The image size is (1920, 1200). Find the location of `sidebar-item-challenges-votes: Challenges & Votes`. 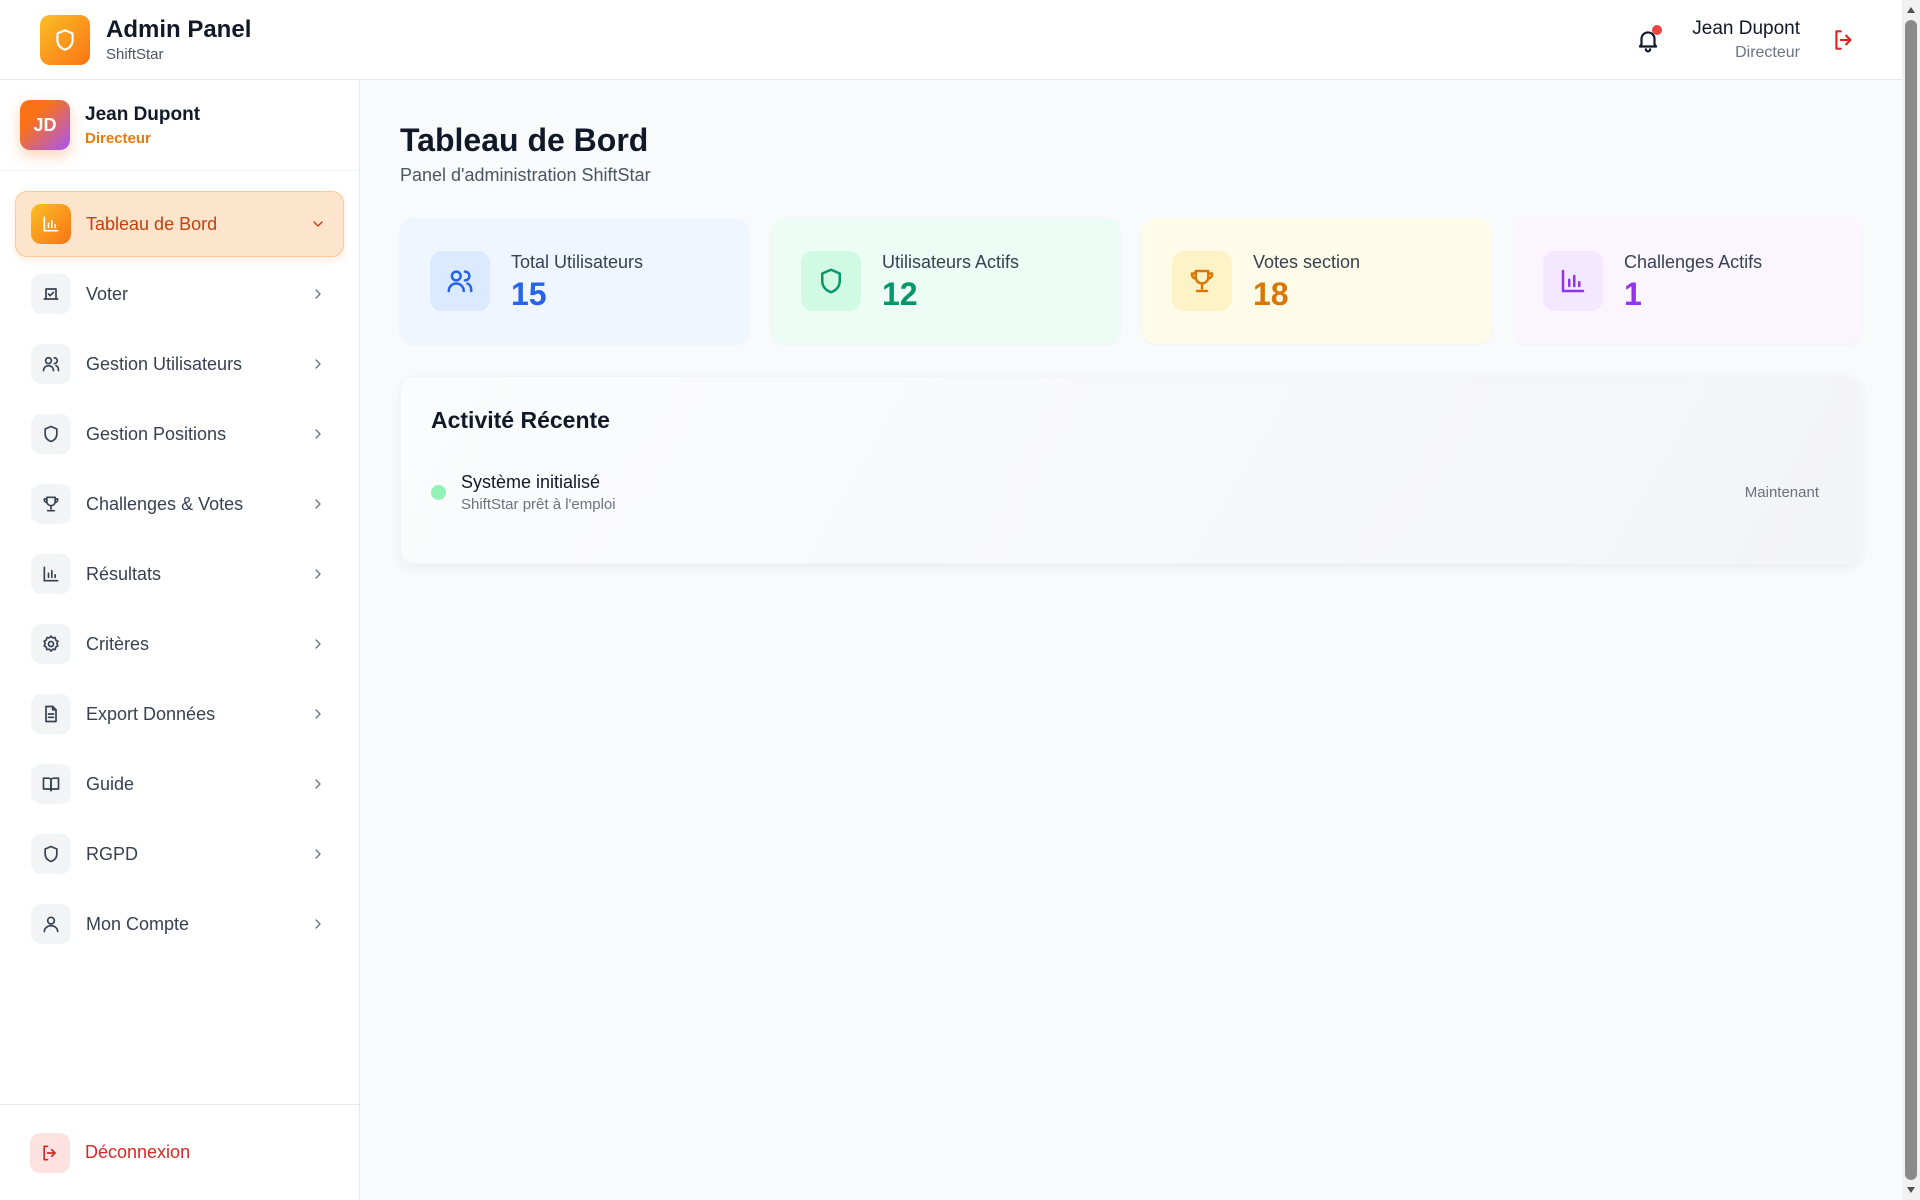

sidebar-item-challenges-votes: Challenges & Votes is located at coordinates (179, 504).